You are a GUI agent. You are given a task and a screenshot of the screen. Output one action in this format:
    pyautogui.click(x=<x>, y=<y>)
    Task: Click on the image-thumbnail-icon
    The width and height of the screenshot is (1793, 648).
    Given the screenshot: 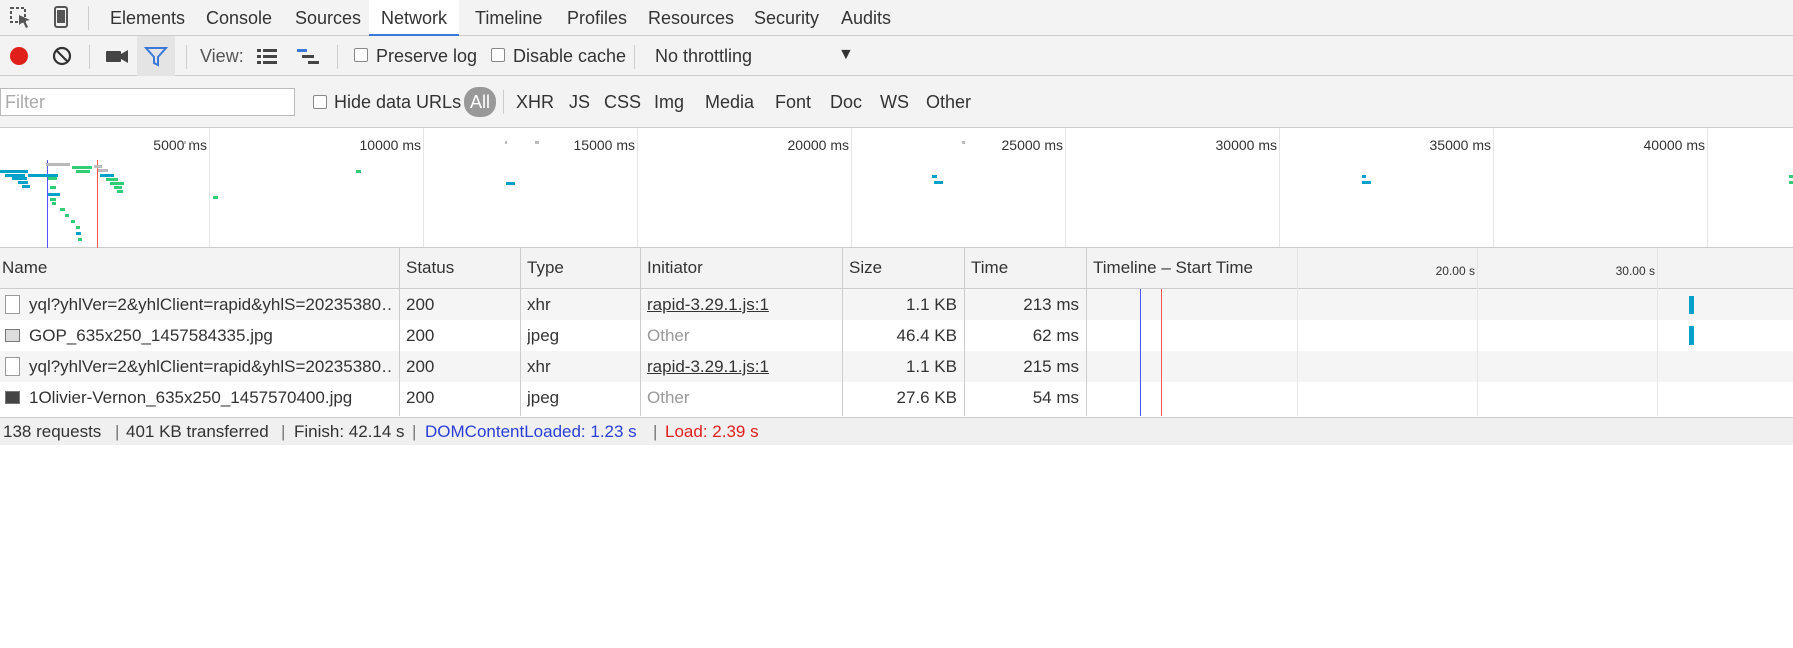 What is the action you would take?
    pyautogui.click(x=12, y=397)
    